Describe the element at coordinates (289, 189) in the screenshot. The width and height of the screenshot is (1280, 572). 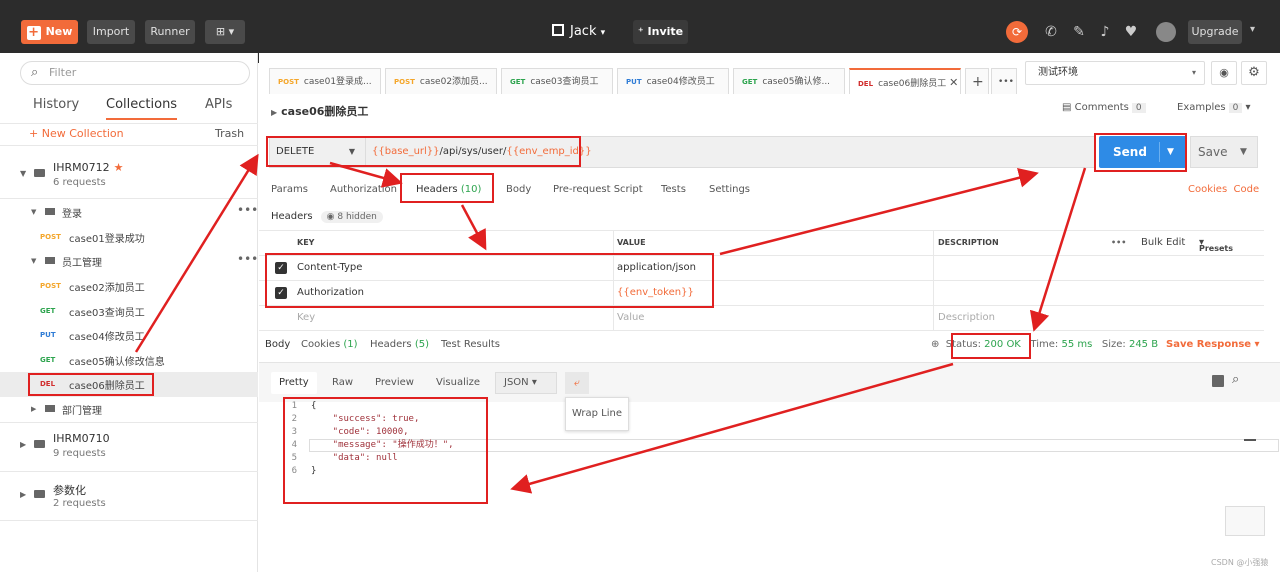
I see `tab-params: Params` at that location.